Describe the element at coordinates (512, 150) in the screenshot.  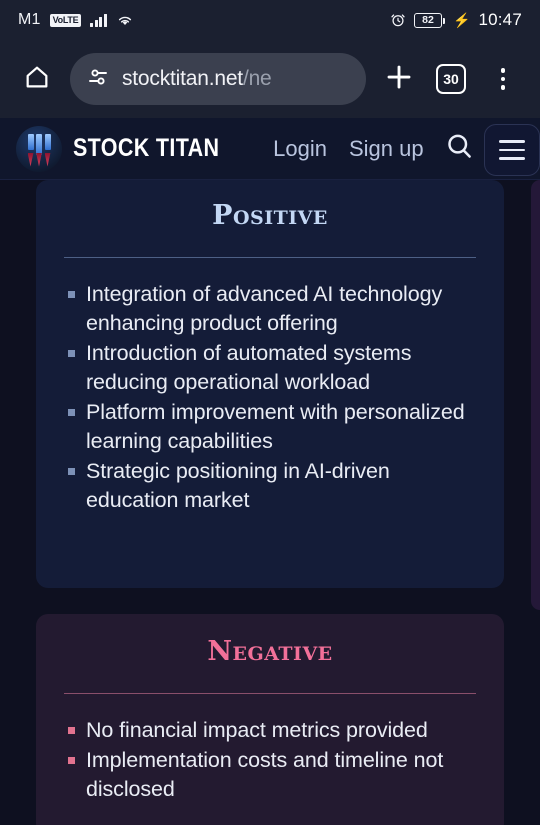
I see `hamburger-menu-icon` at that location.